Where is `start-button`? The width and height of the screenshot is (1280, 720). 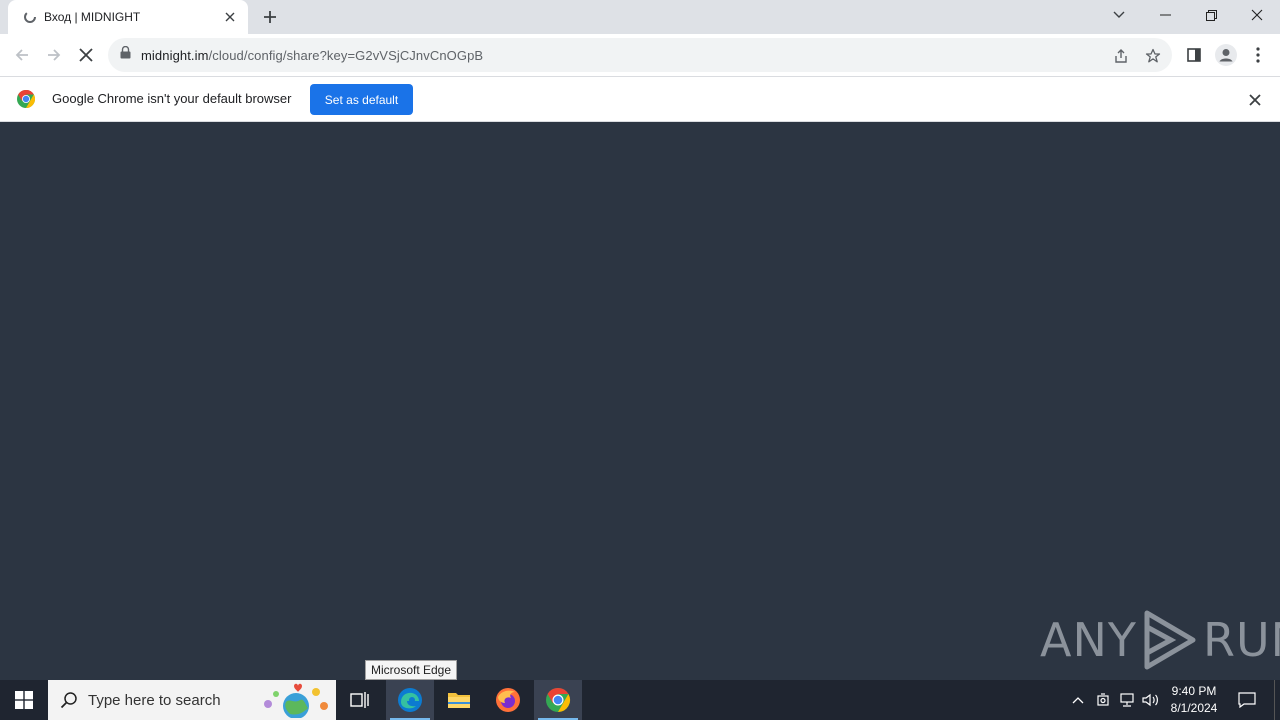
start-button is located at coordinates (24, 700).